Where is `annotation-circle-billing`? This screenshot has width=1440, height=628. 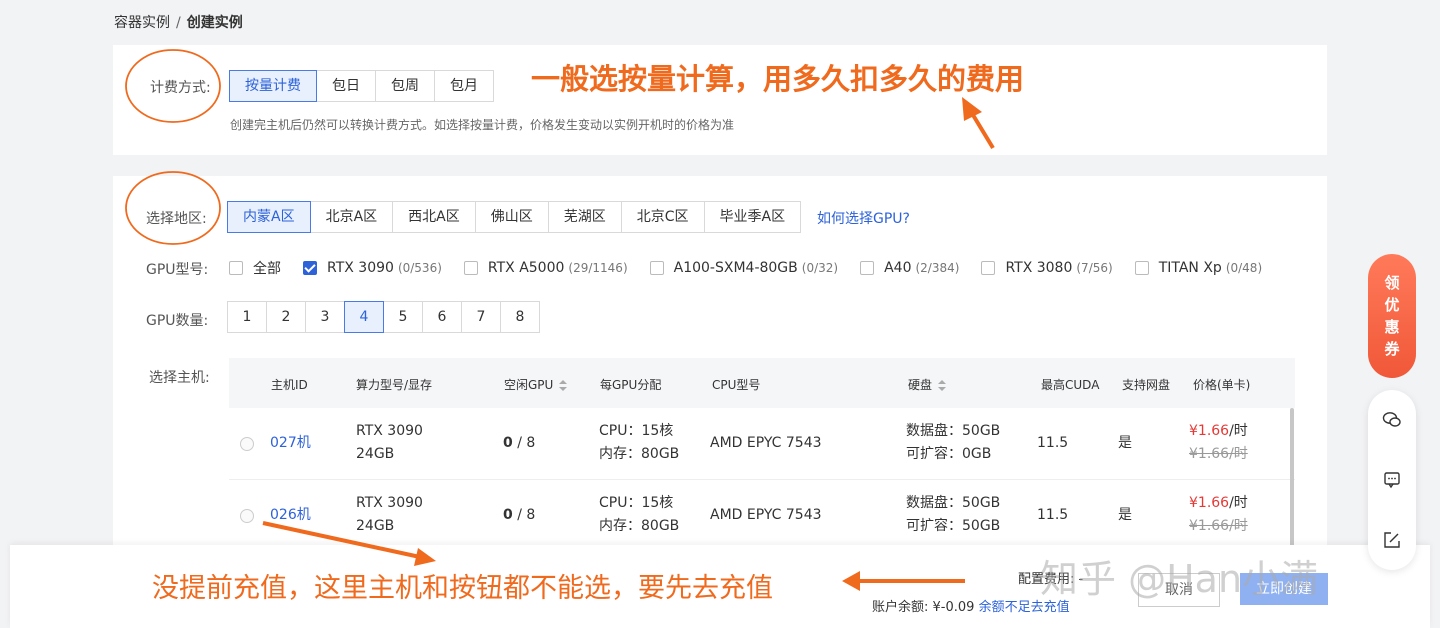
annotation-circle-billing is located at coordinates (173, 86).